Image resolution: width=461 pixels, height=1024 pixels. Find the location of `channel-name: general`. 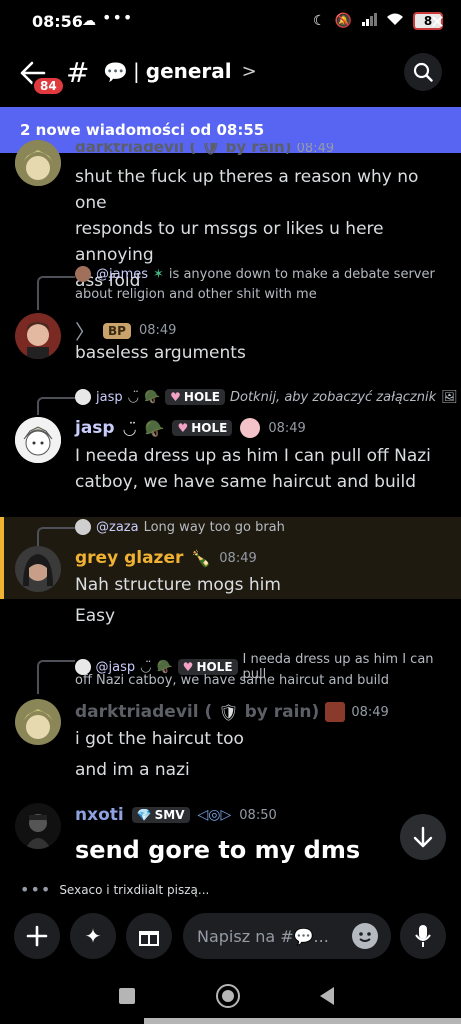

channel-name: general is located at coordinates (188, 71).